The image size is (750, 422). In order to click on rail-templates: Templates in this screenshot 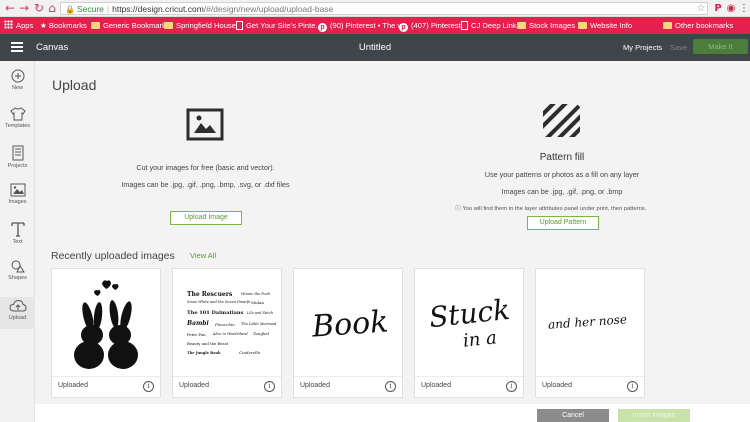, I will do `click(17, 122)`.